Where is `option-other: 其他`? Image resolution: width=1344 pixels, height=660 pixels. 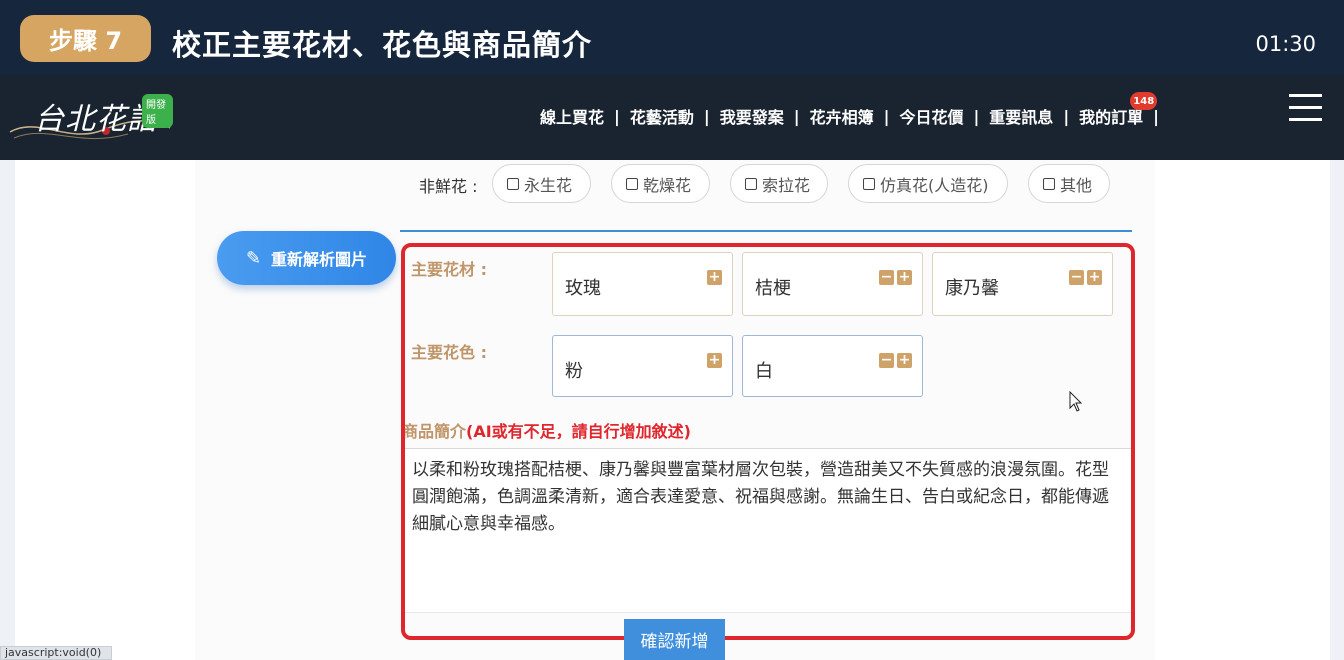
option-other: 其他 is located at coordinates (1069, 183).